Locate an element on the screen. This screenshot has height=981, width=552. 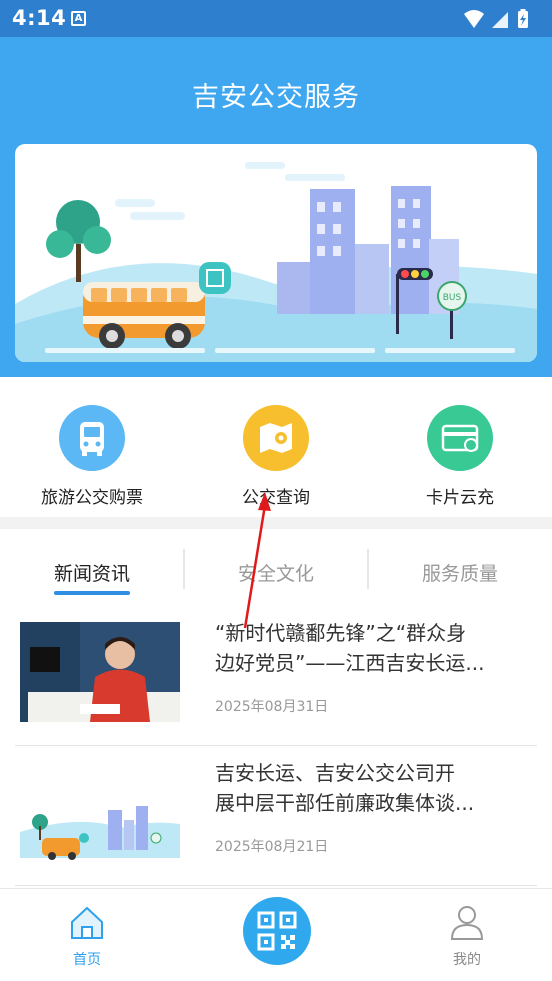
quick-item-tour-ticket: 旅游公交购票 is located at coordinates (92, 456).